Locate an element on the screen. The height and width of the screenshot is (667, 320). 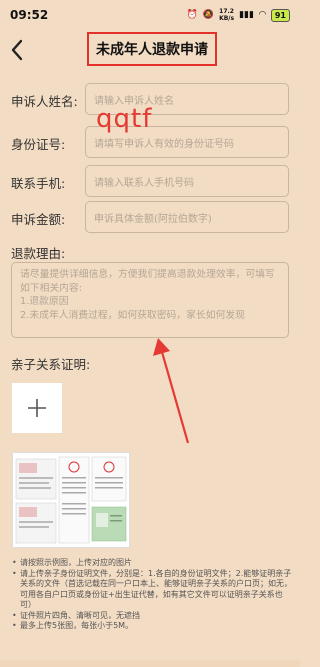
battery-indicator: 91 is located at coordinates (280, 15).